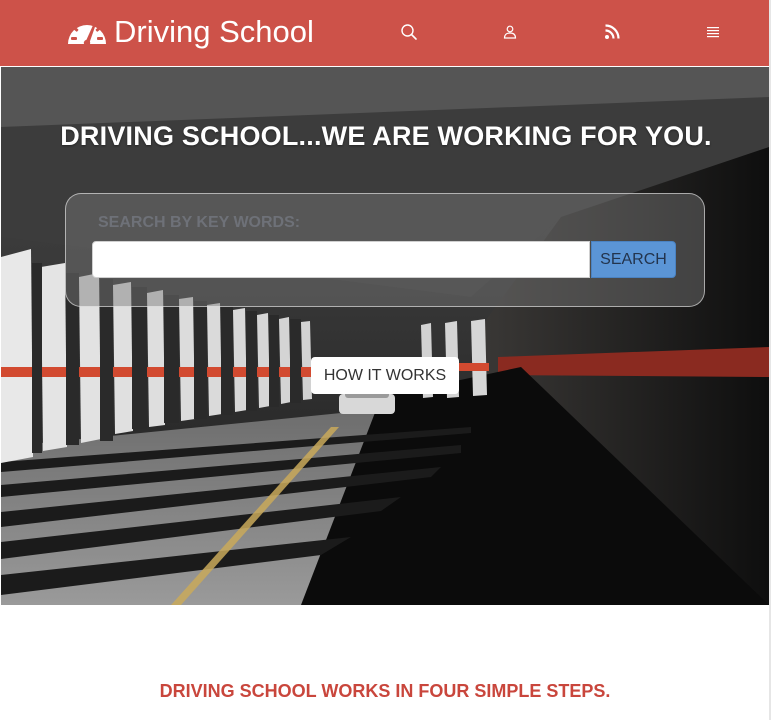 This screenshot has width=771, height=720. Describe the element at coordinates (386, 136) in the screenshot. I see `hero-title: DRIVING SCHOOL...WE ARE WORKING FOR YOU.` at that location.